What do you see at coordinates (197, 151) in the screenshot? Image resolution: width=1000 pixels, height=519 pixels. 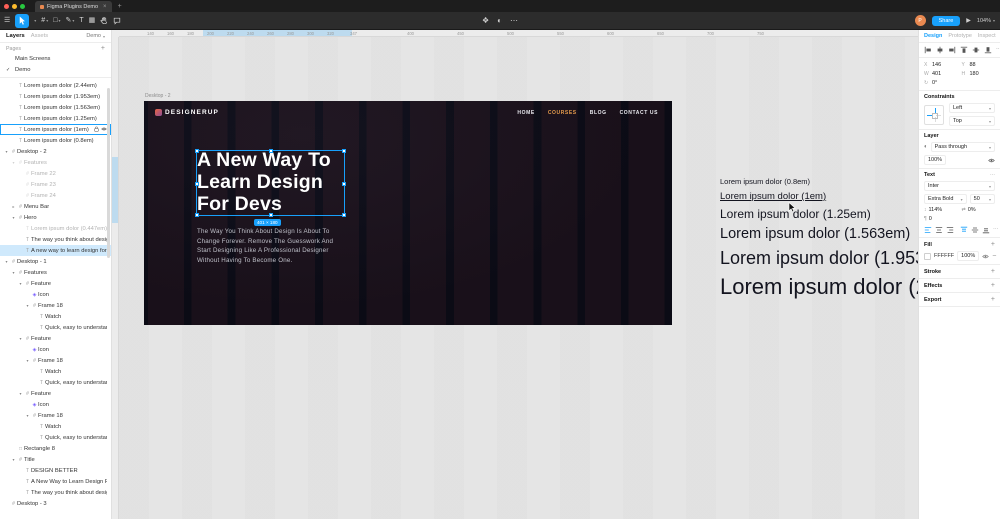 I see `selection-handle-nw` at bounding box center [197, 151].